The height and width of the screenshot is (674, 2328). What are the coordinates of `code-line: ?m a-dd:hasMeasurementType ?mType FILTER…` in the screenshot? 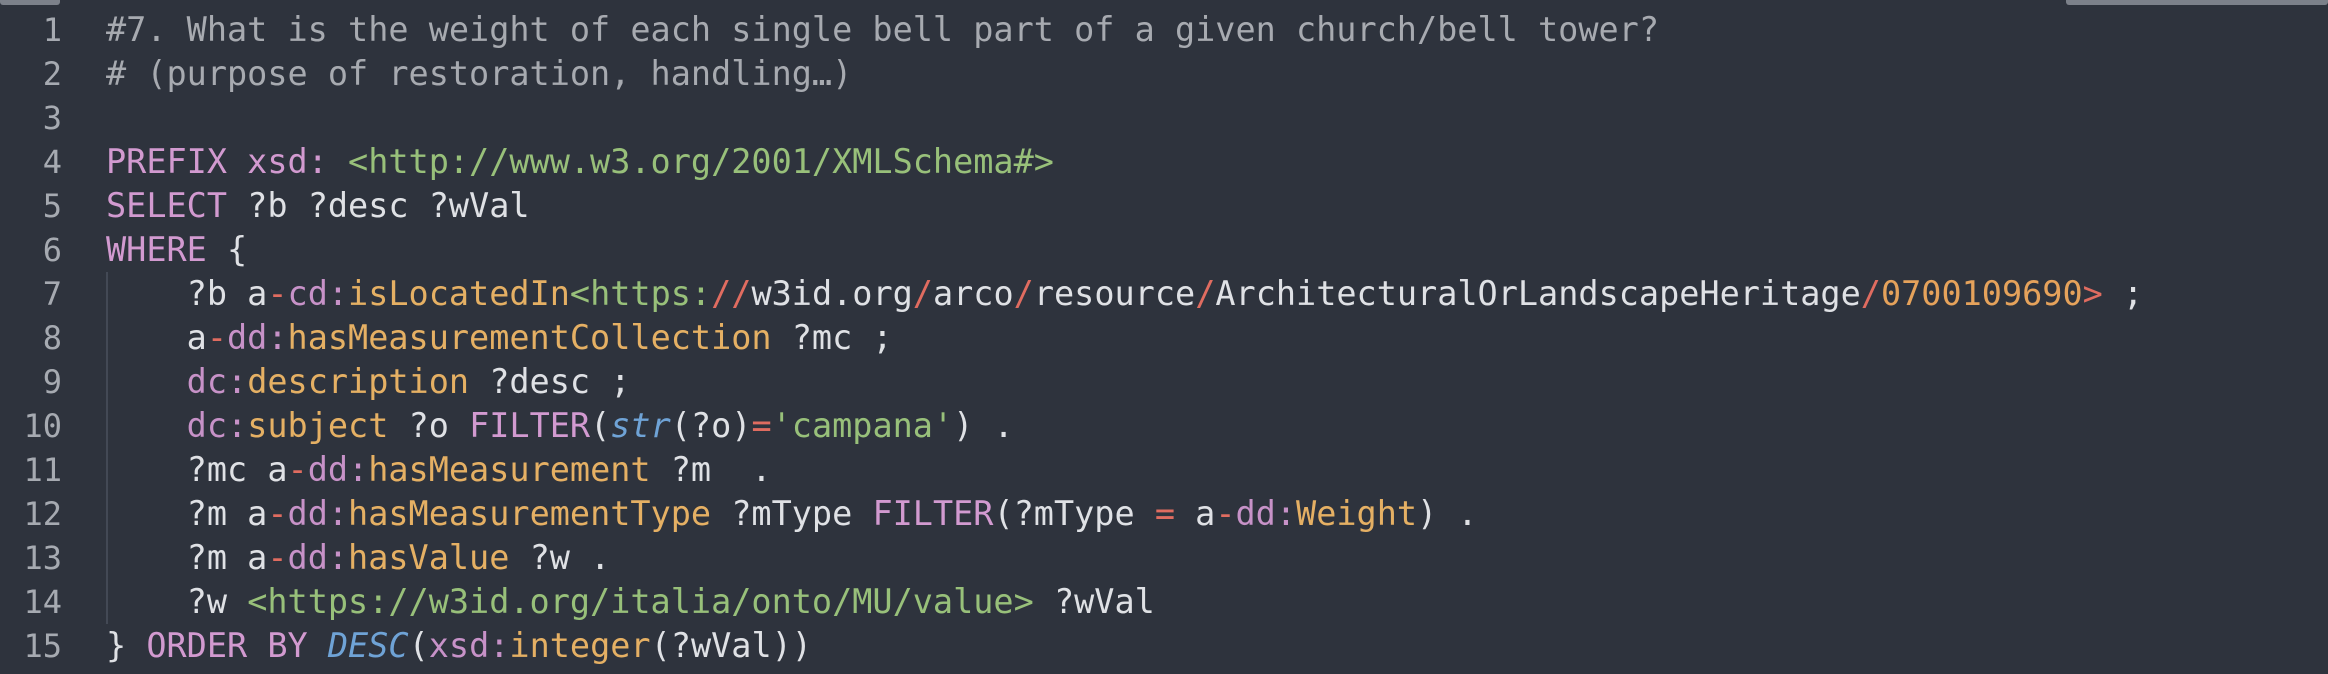 It's located at (1217, 514).